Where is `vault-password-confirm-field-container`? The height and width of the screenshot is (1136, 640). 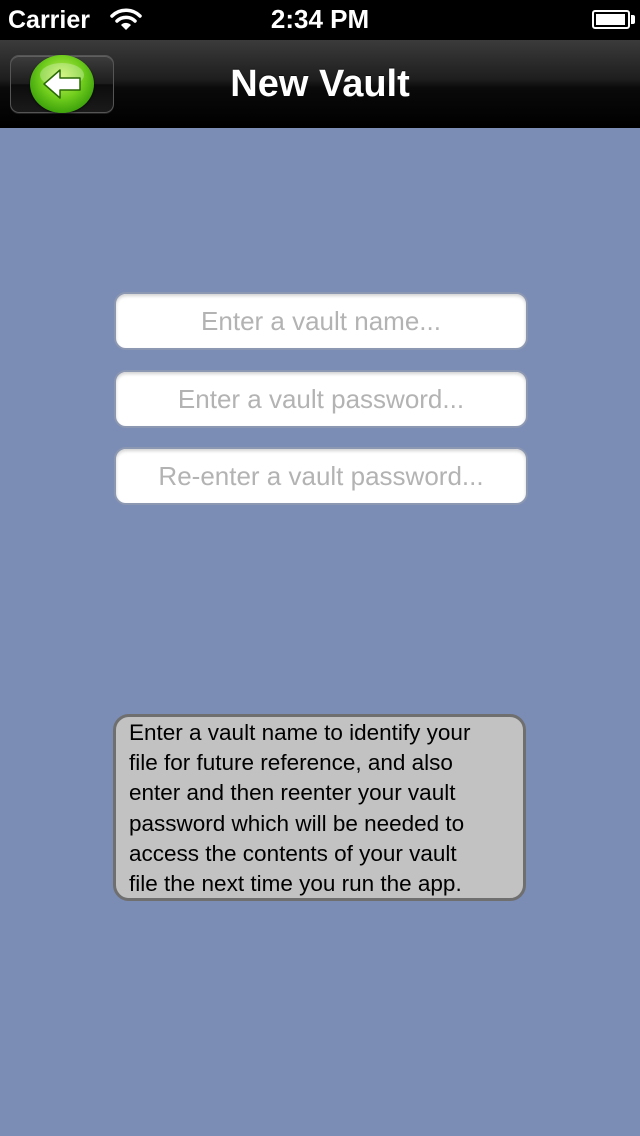 vault-password-confirm-field-container is located at coordinates (321, 476).